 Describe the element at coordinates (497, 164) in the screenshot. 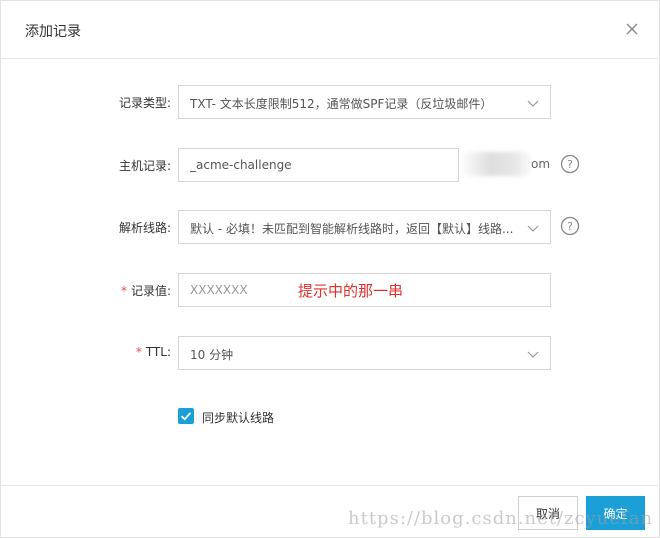

I see `redacted-domain` at that location.